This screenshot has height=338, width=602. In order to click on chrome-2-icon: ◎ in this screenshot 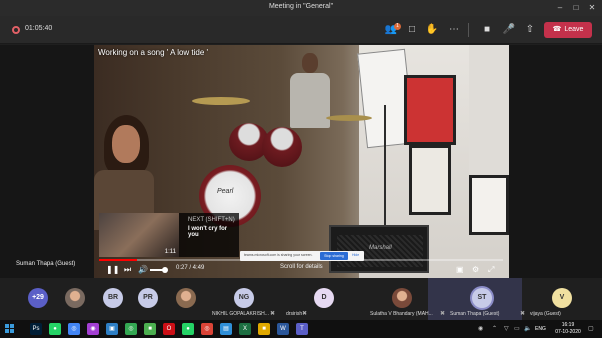, I will do `click(131, 329)`.